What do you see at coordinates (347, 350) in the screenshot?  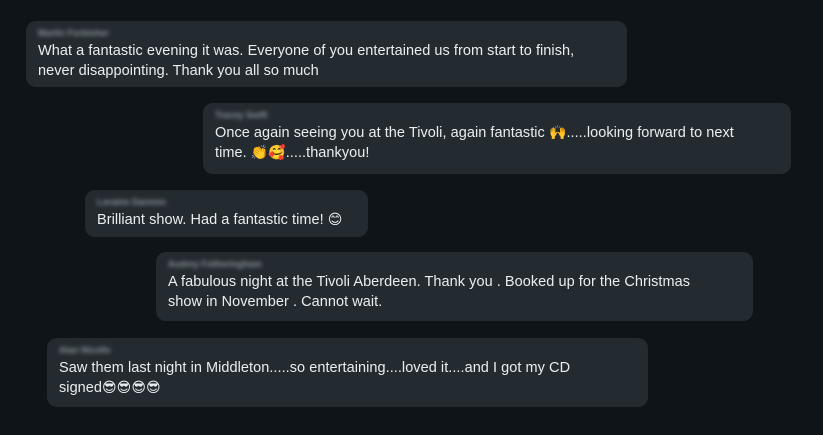 I see `comment-author: Alan Nicolls` at bounding box center [347, 350].